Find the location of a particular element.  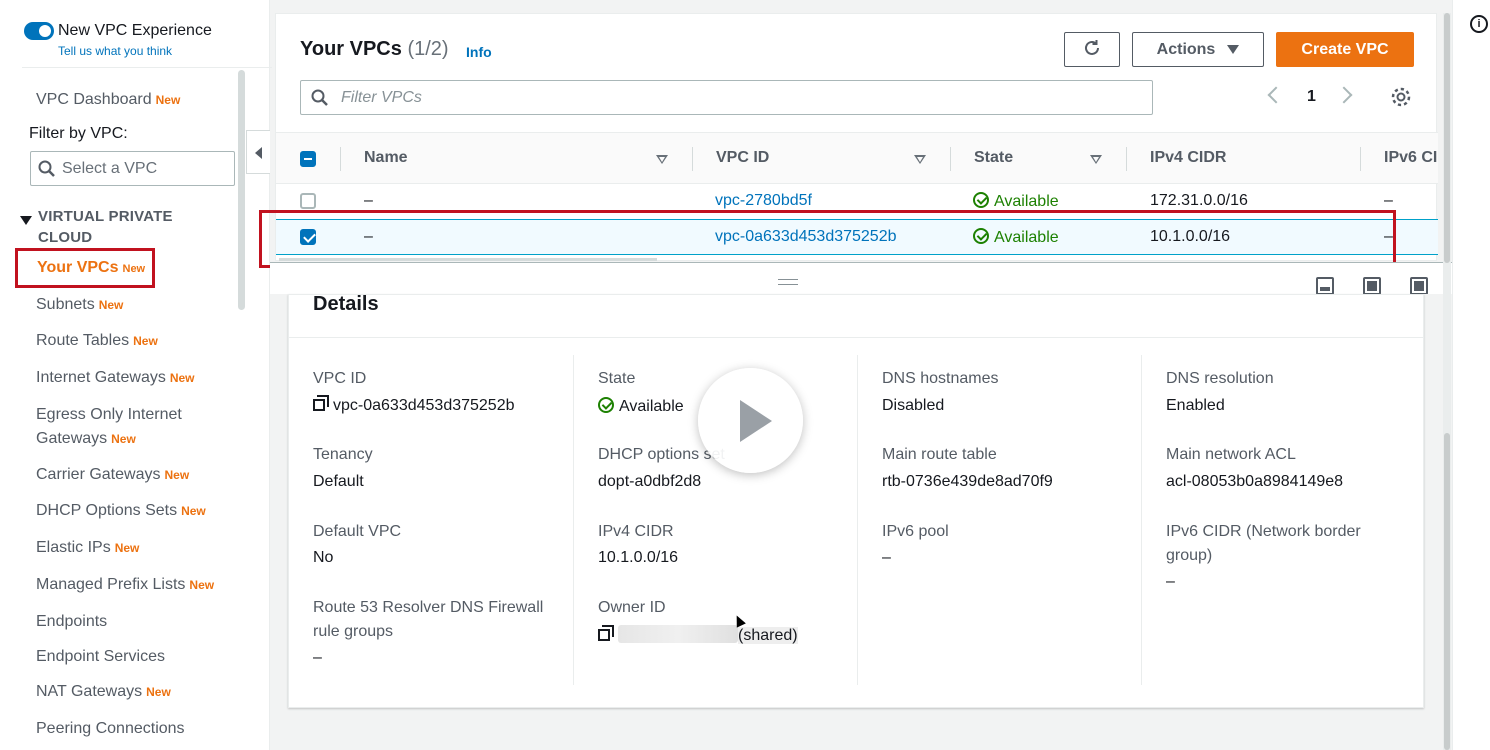

sidebar-item-managed-prefix-lists: Managed Prefix Lists New is located at coordinates (125, 585).